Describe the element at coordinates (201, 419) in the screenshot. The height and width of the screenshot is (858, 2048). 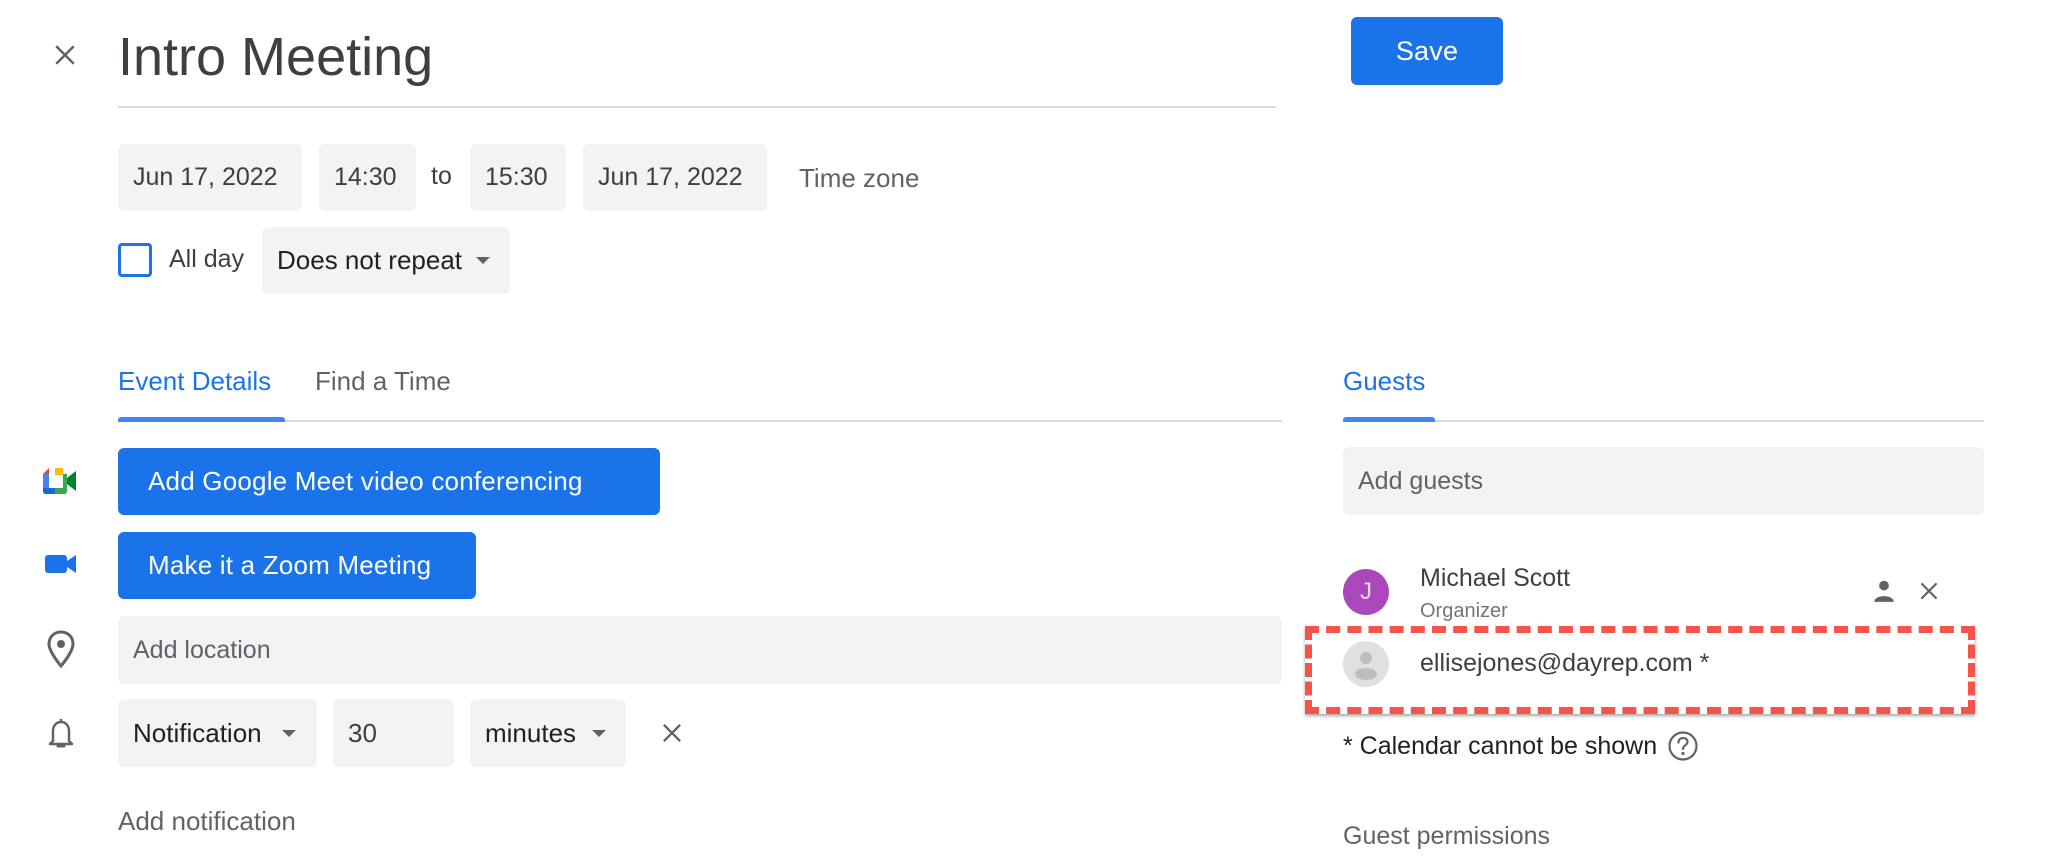
I see `tab-active-indicator` at that location.